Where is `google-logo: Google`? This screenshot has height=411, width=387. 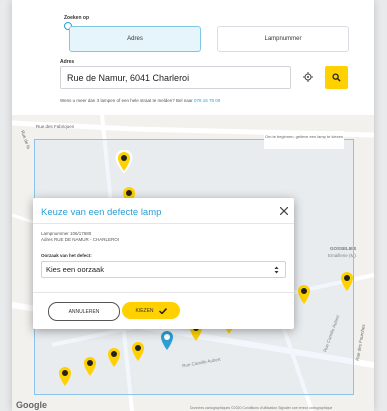 google-logo: Google is located at coordinates (31, 405).